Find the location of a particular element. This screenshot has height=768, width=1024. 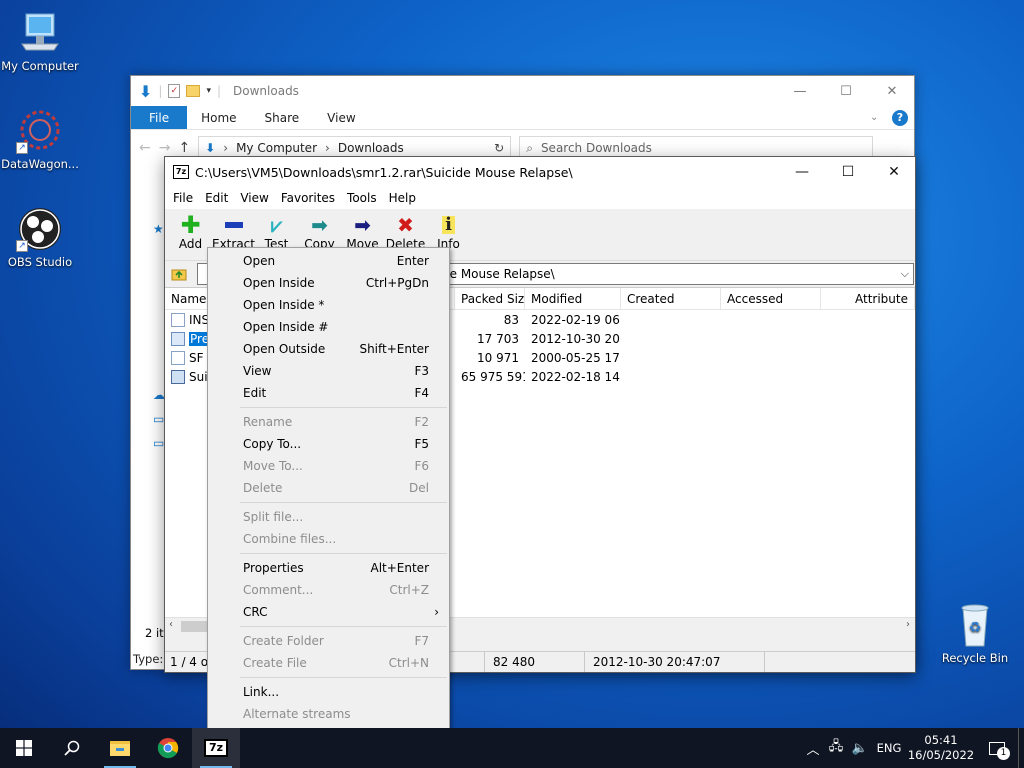

row-packed: 17 703 is located at coordinates (498, 338).